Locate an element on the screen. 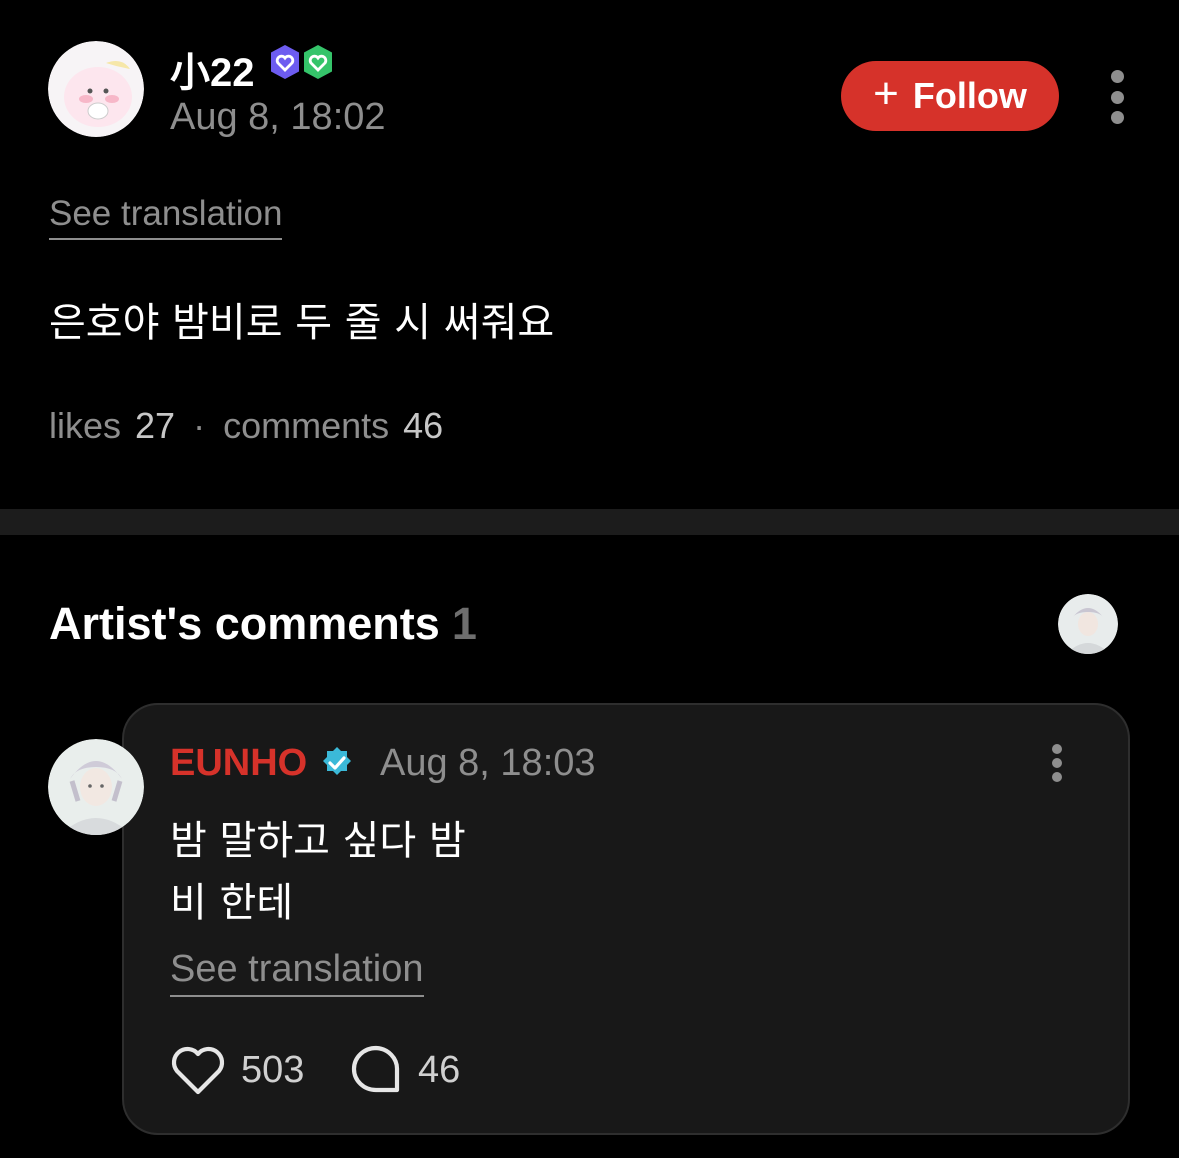 The image size is (1179, 1158). post-timestamp: Aug 8, 18:02 is located at coordinates (278, 117).